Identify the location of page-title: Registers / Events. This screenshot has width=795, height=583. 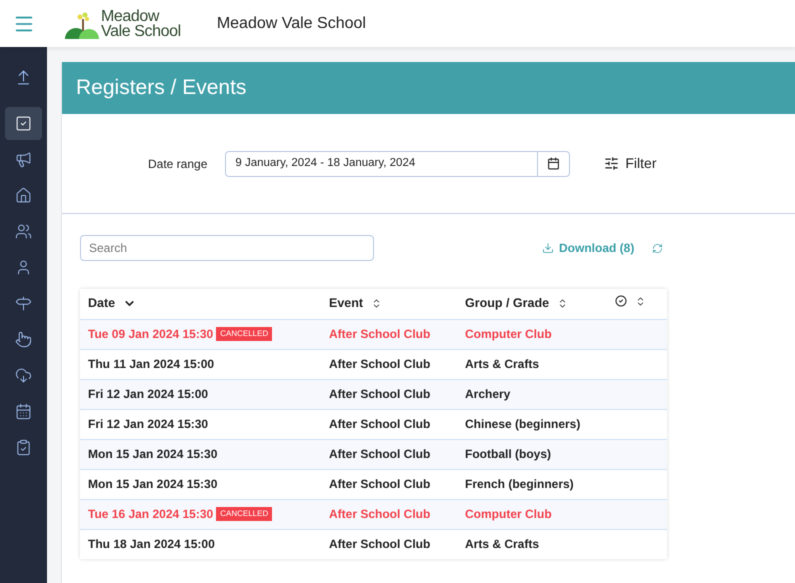
(161, 88).